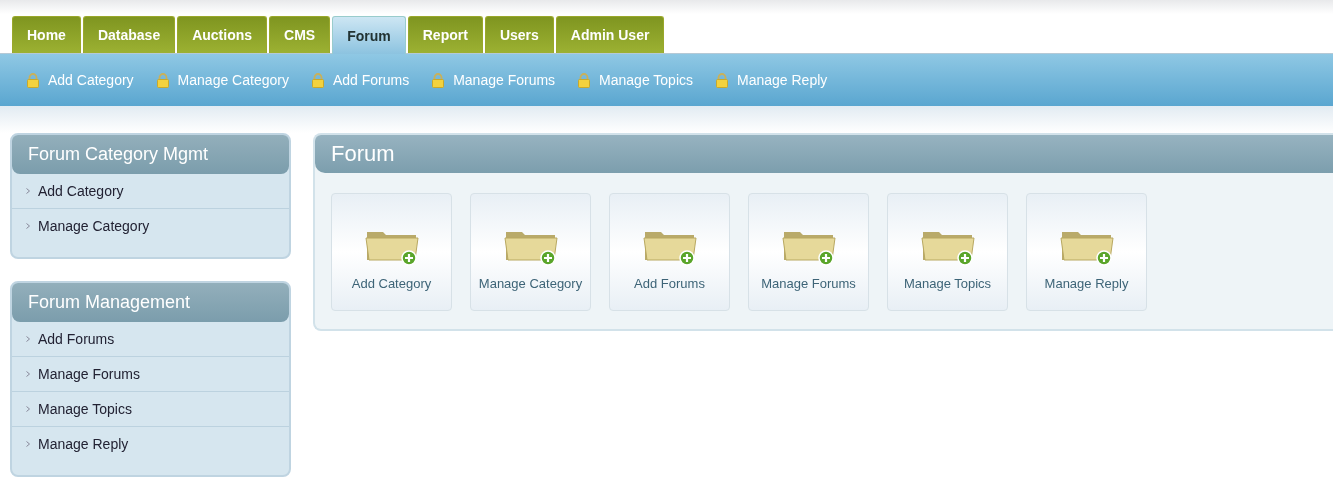  Describe the element at coordinates (150, 154) in the screenshot. I see `panel-header: Forum Category Mgmt` at that location.